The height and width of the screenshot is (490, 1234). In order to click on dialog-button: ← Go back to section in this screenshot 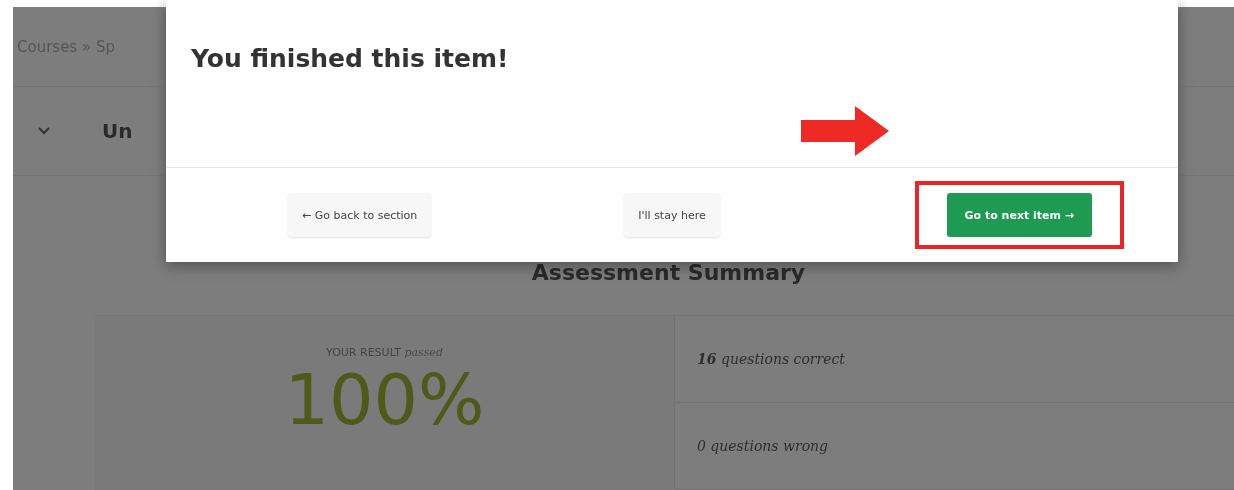, I will do `click(360, 215)`.